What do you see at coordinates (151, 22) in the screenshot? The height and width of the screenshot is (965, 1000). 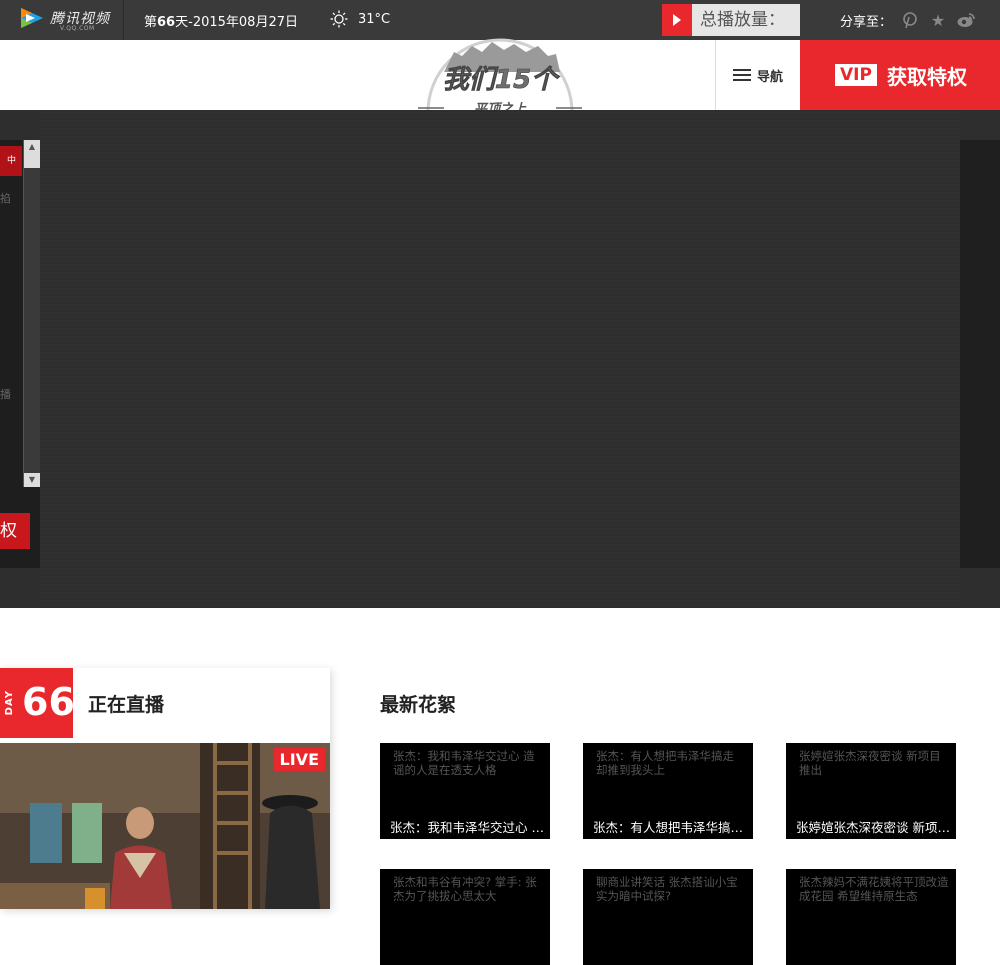 I see `day-prefix: 第` at bounding box center [151, 22].